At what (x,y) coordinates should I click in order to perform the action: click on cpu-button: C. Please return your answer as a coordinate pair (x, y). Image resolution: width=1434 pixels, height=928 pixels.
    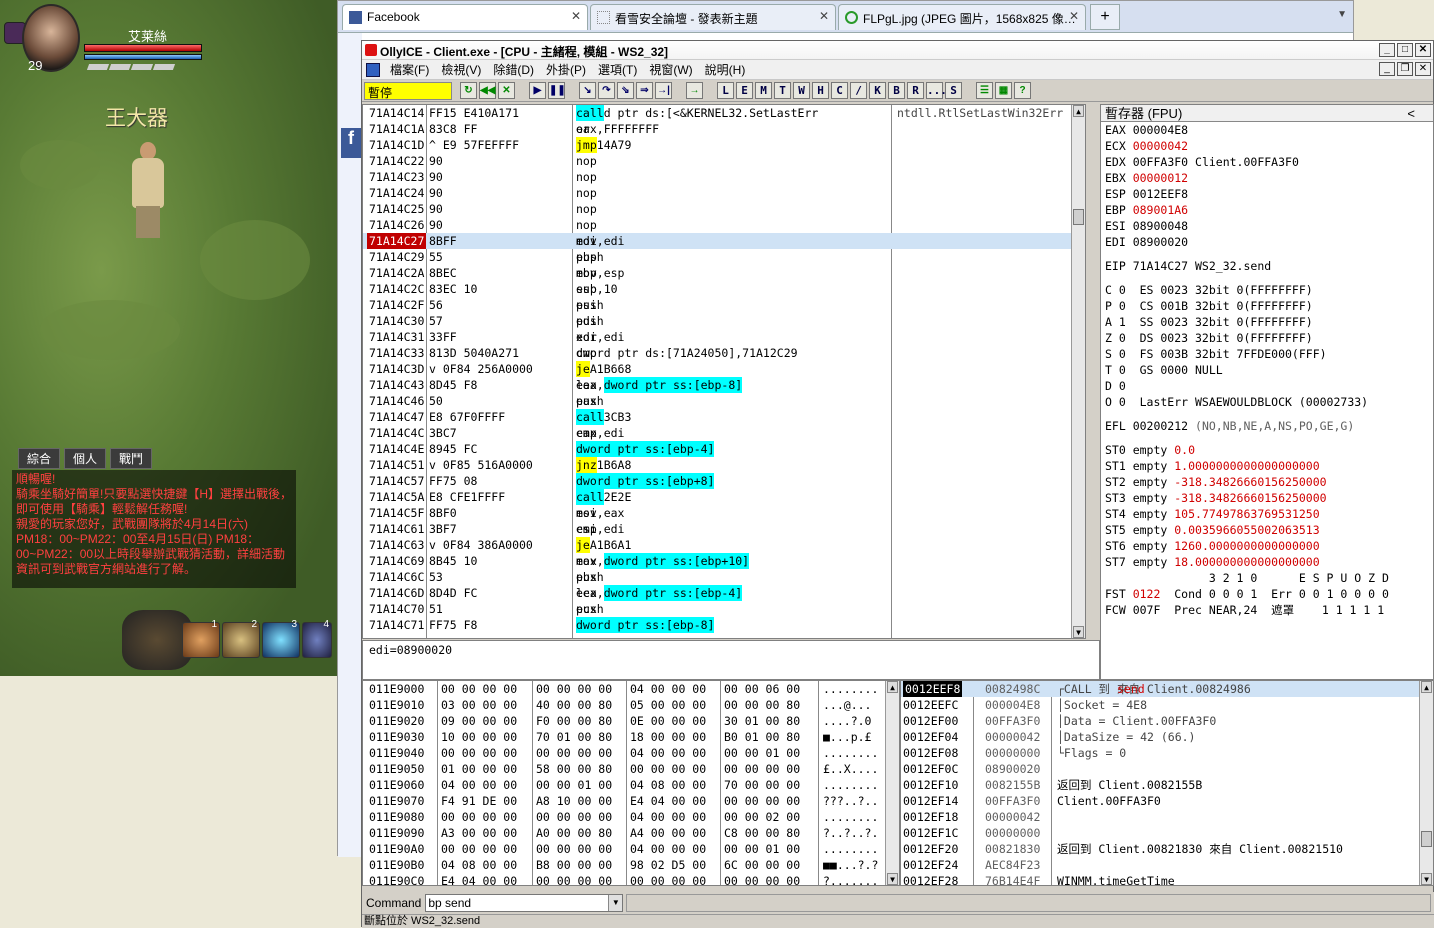
    Looking at the image, I should click on (839, 90).